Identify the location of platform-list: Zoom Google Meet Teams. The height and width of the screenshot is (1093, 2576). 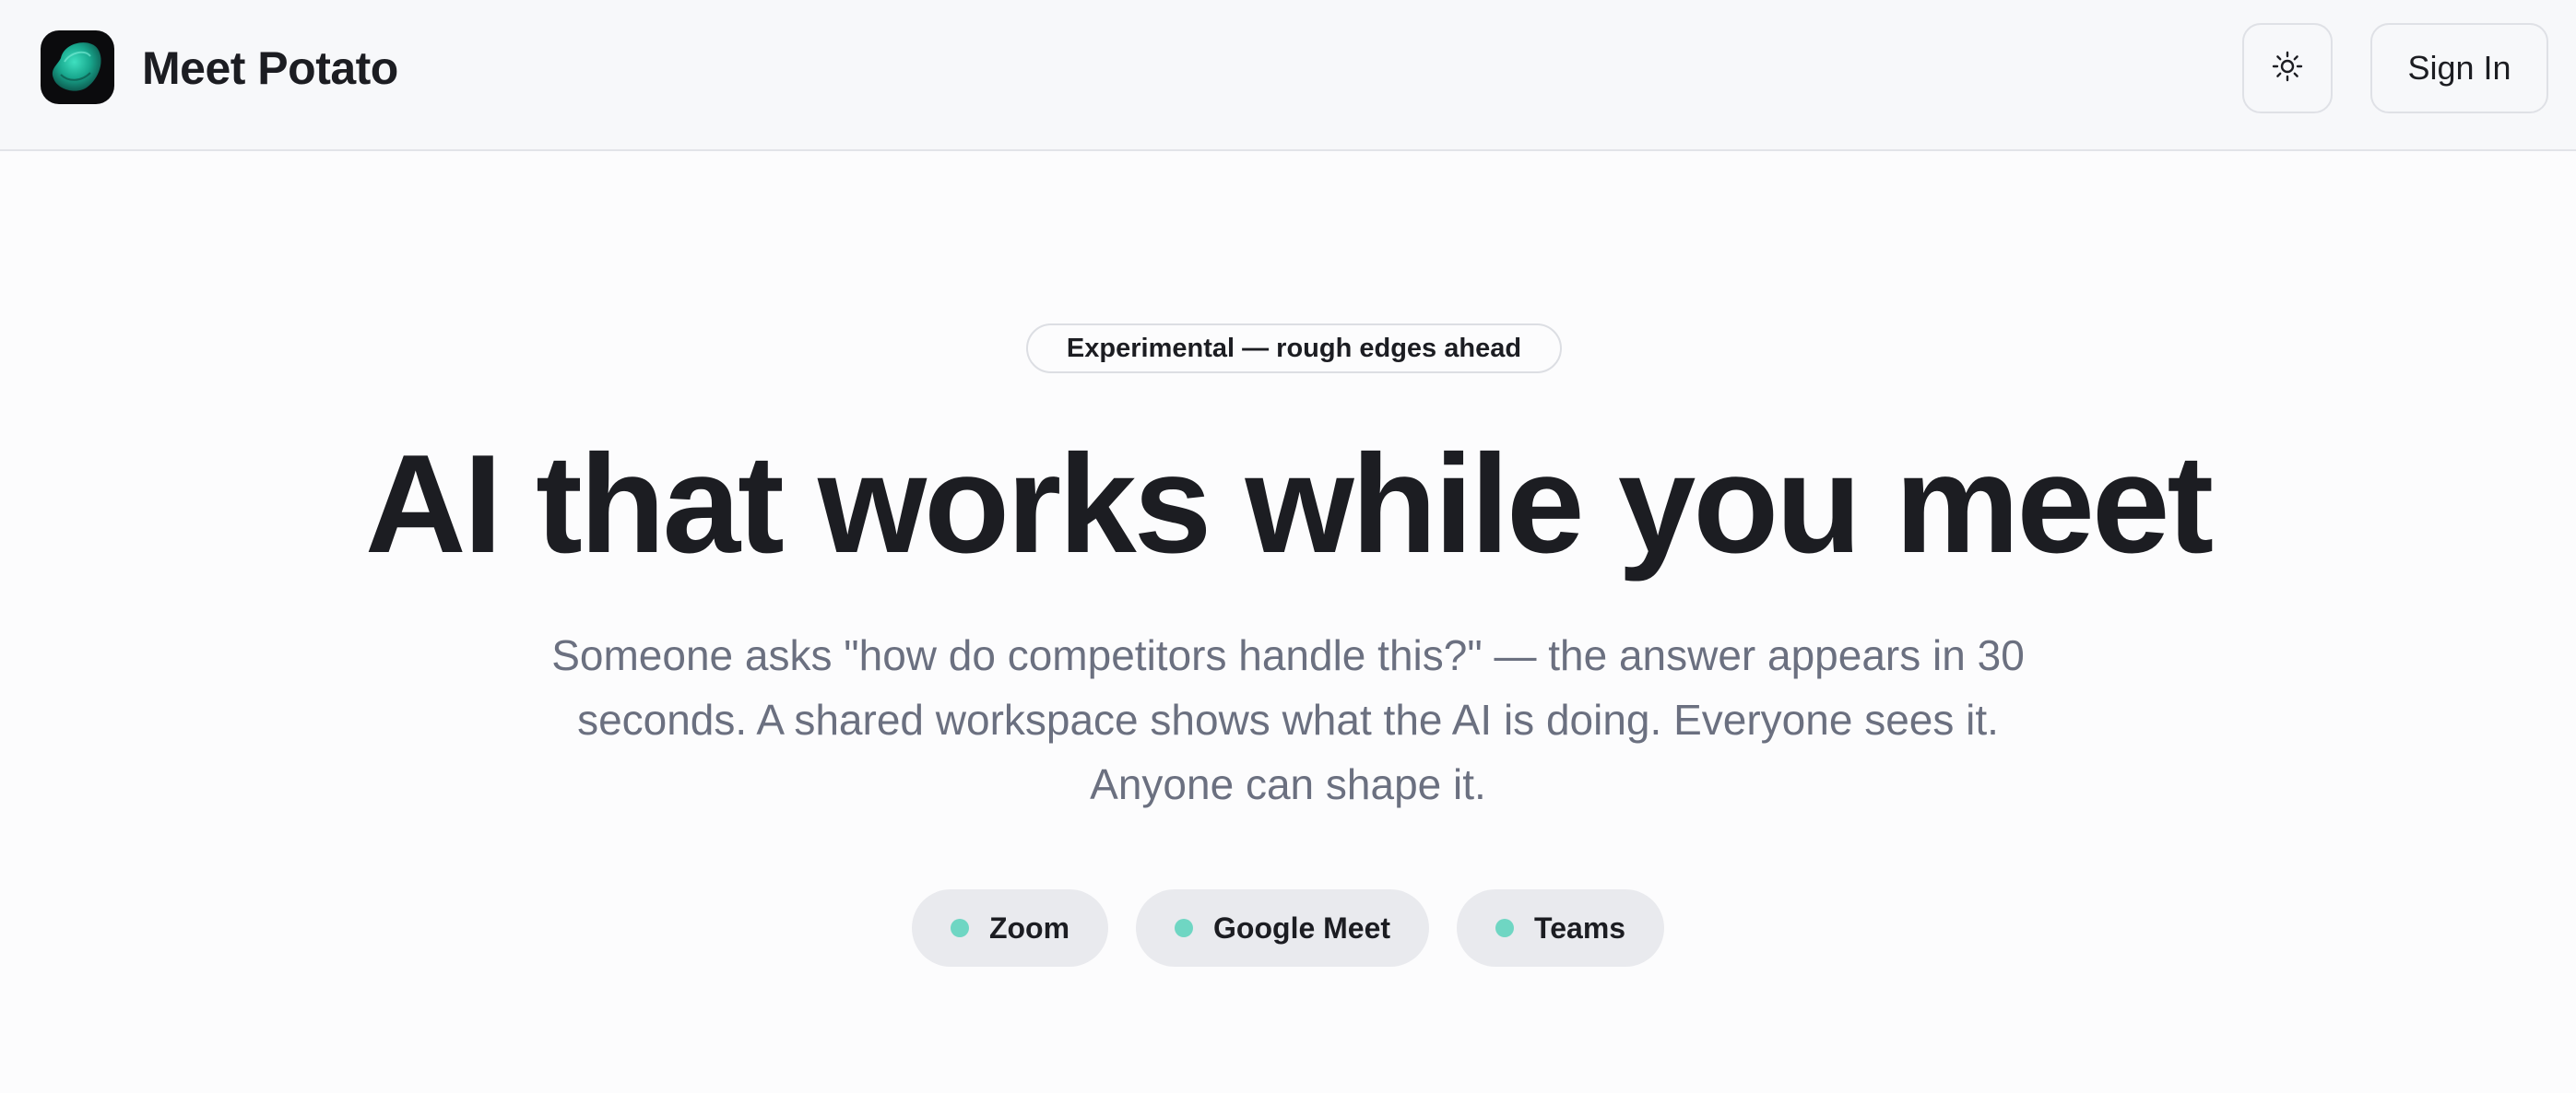
(1288, 928).